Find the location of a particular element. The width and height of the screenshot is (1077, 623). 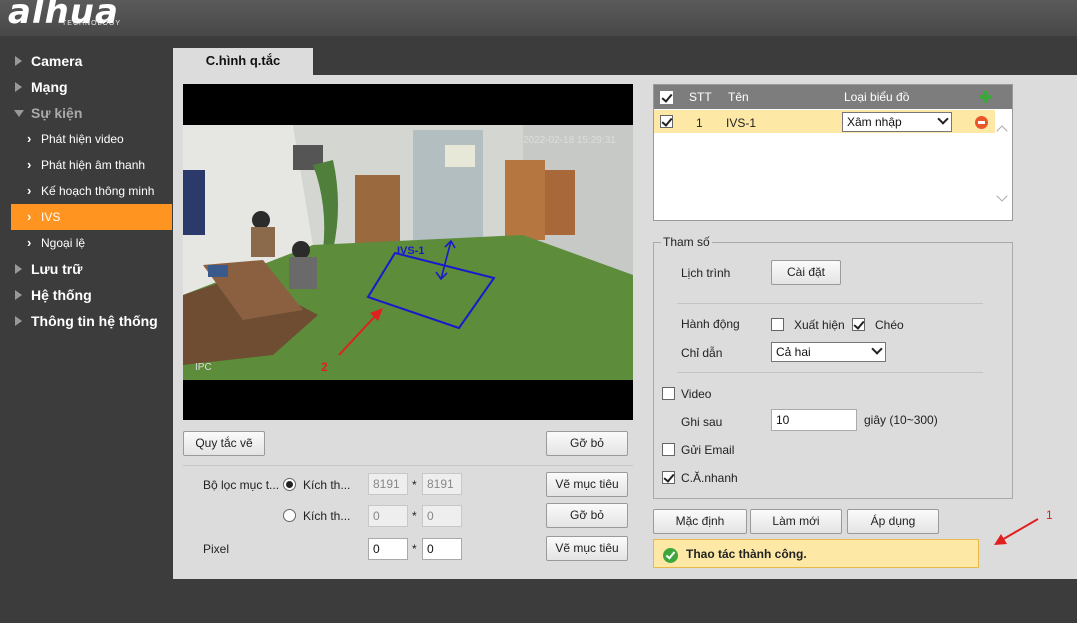

snapshot-checkbox is located at coordinates (668, 477).